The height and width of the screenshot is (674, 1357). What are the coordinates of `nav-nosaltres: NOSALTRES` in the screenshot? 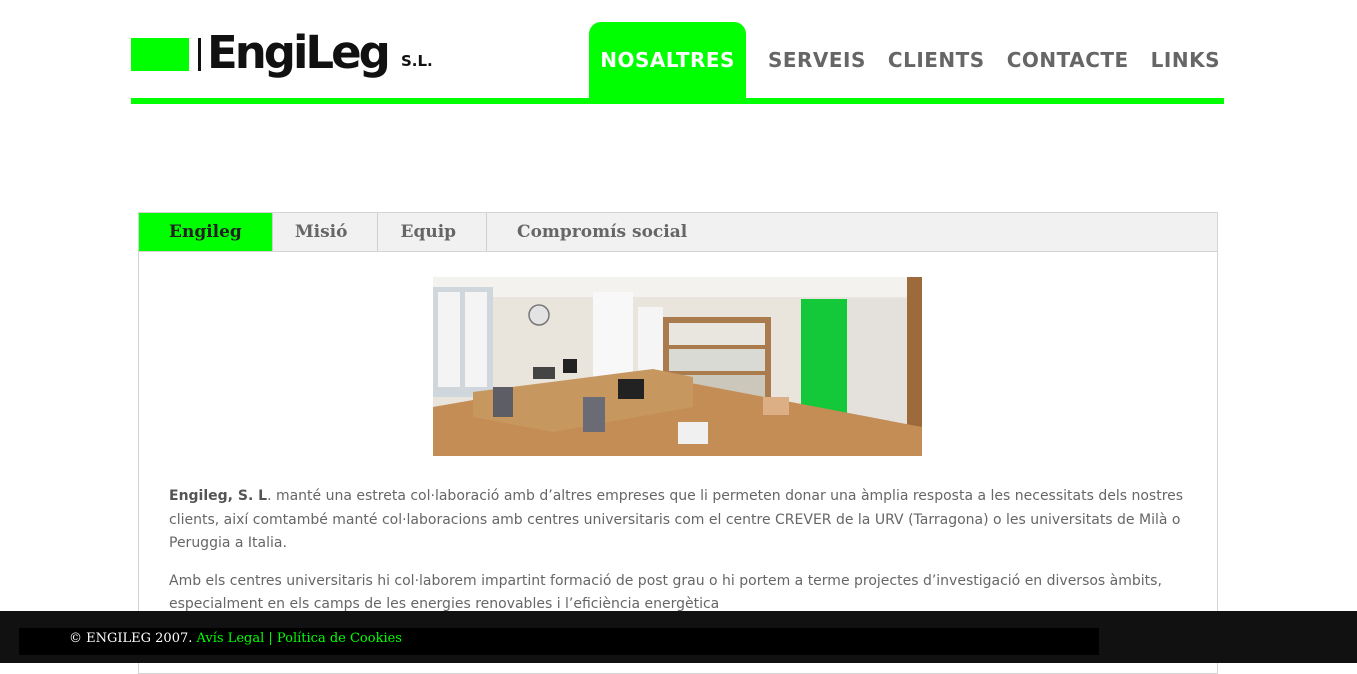 It's located at (667, 60).